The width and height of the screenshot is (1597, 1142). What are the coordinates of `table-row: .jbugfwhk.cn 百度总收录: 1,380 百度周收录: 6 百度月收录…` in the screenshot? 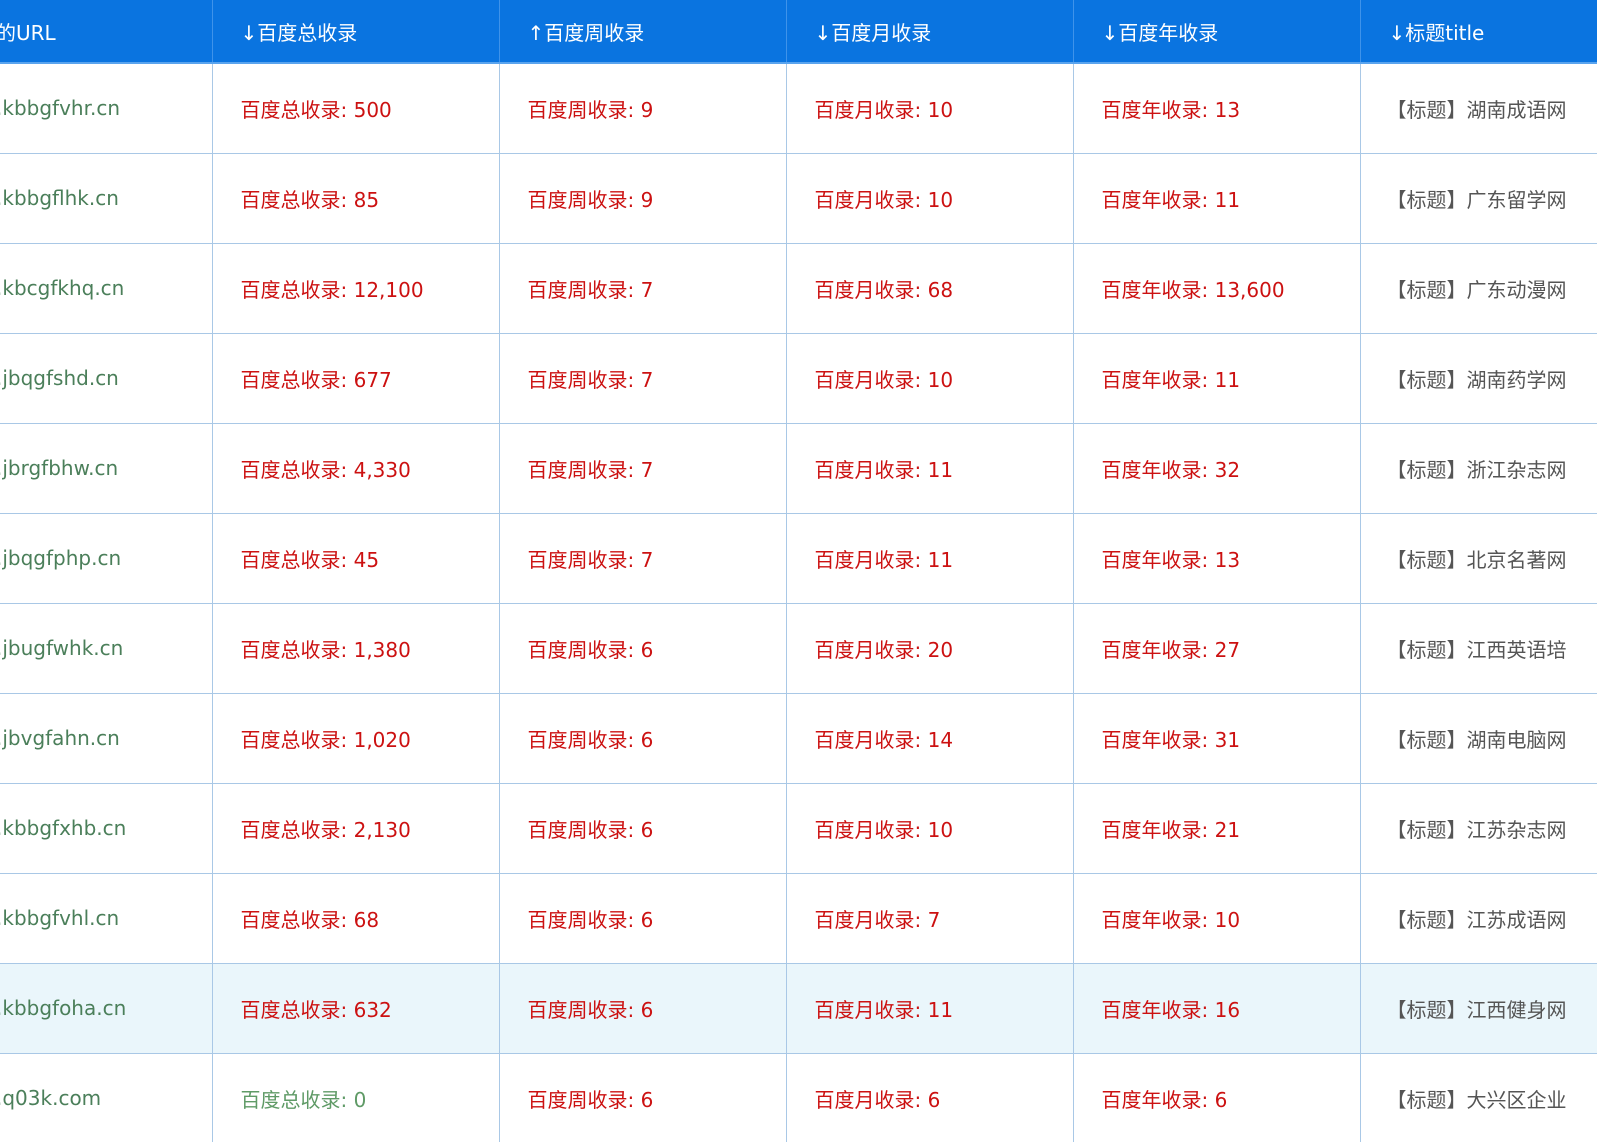 It's located at (798, 648).